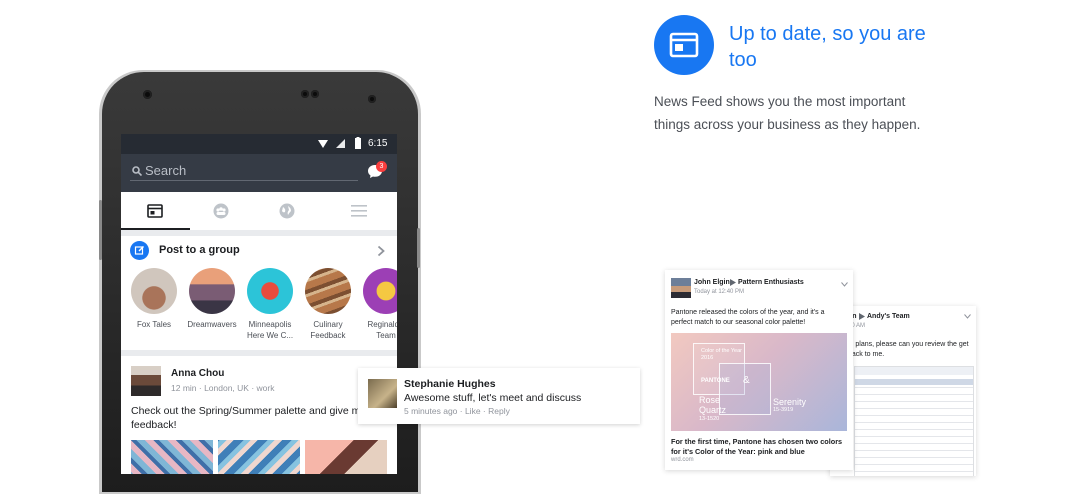 Image resolution: width=1081 pixels, height=494 pixels. I want to click on pantone-logo: PANTONE, so click(715, 381).